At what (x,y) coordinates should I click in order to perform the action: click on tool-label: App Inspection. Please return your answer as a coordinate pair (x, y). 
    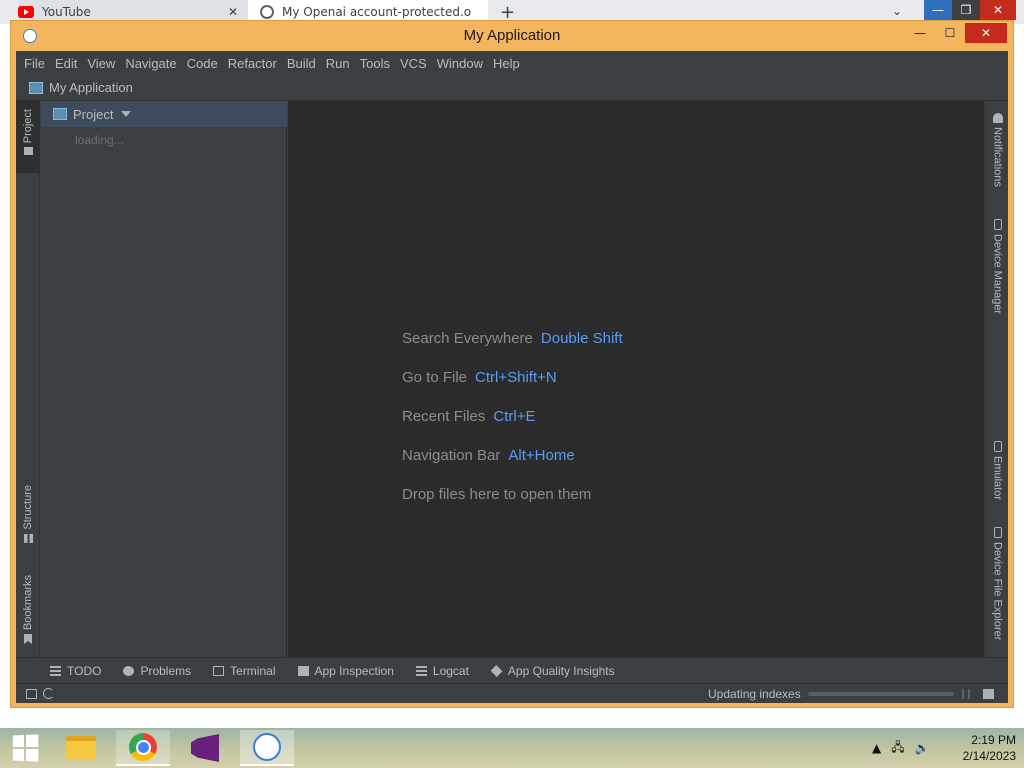
    Looking at the image, I should click on (354, 670).